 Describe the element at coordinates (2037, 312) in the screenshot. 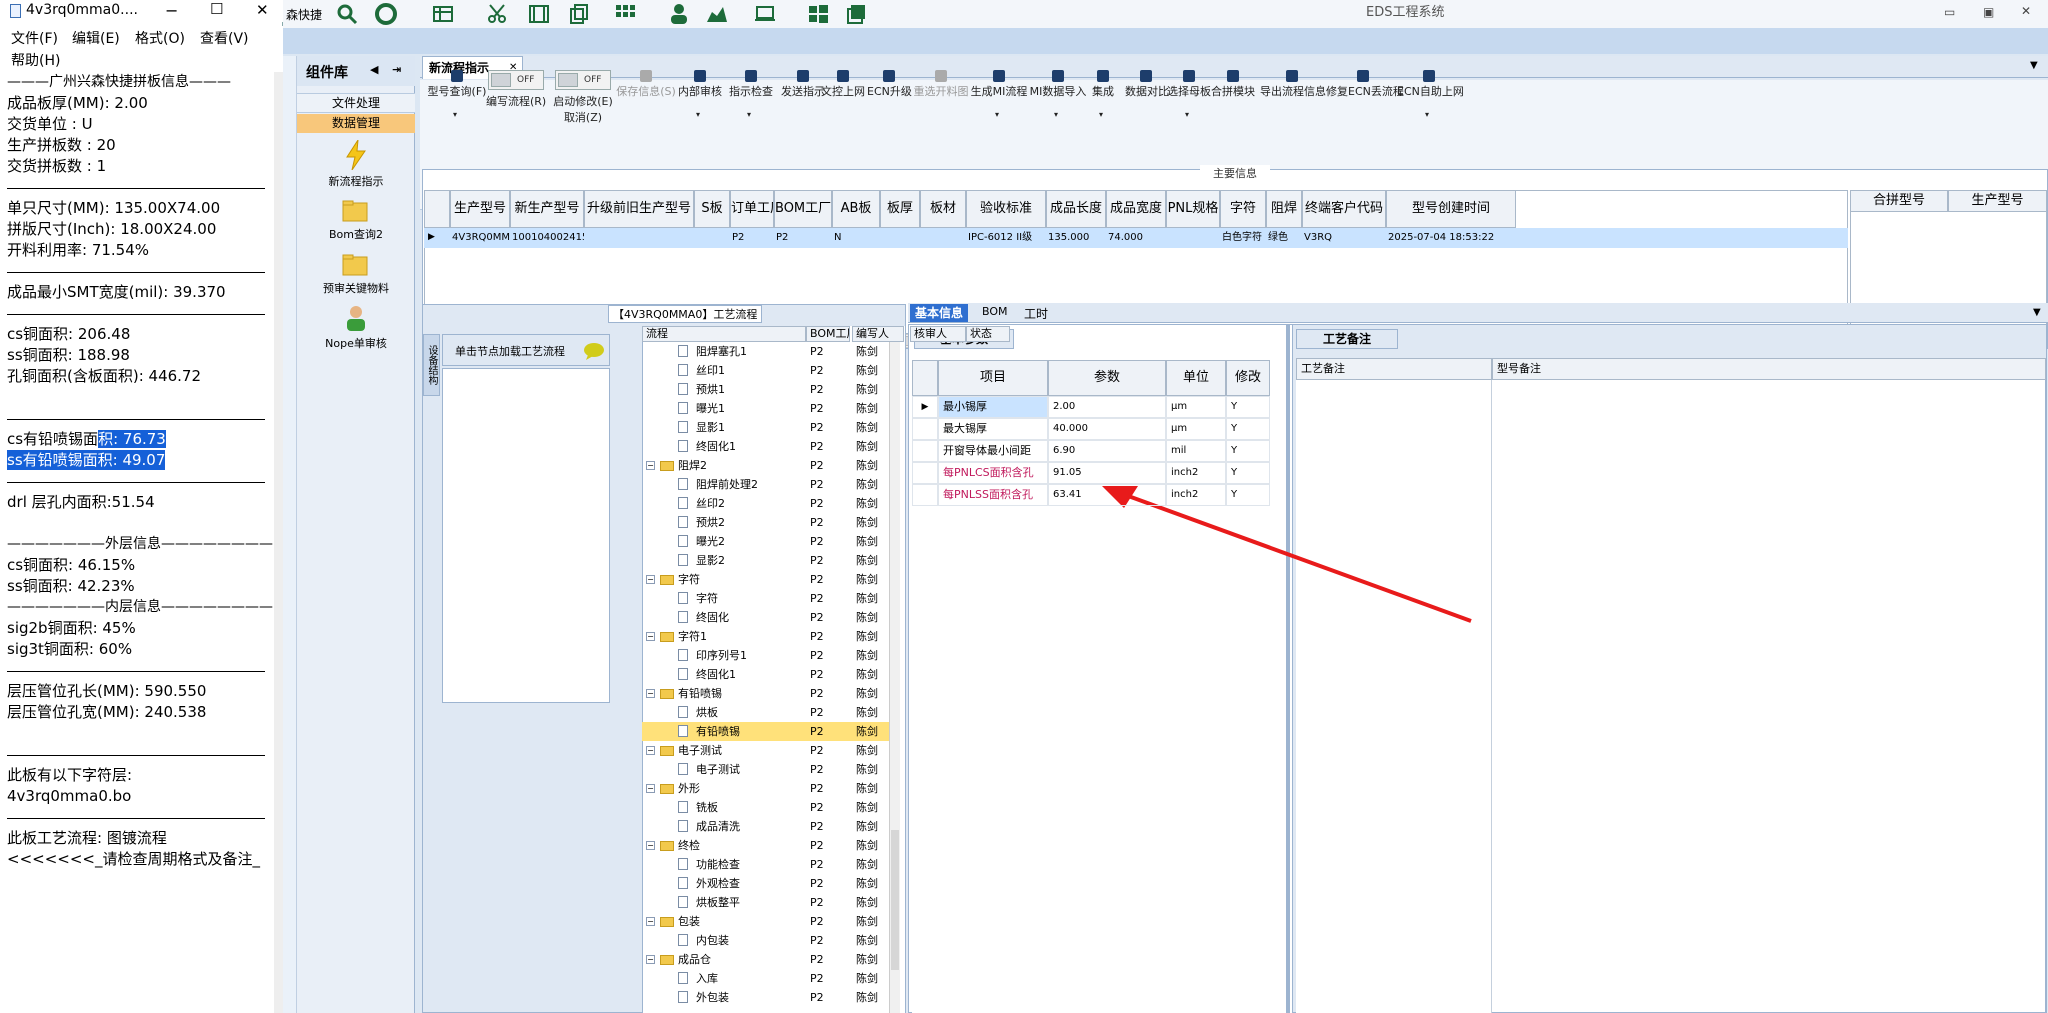

I see `detail-menu-icon: ▼` at that location.